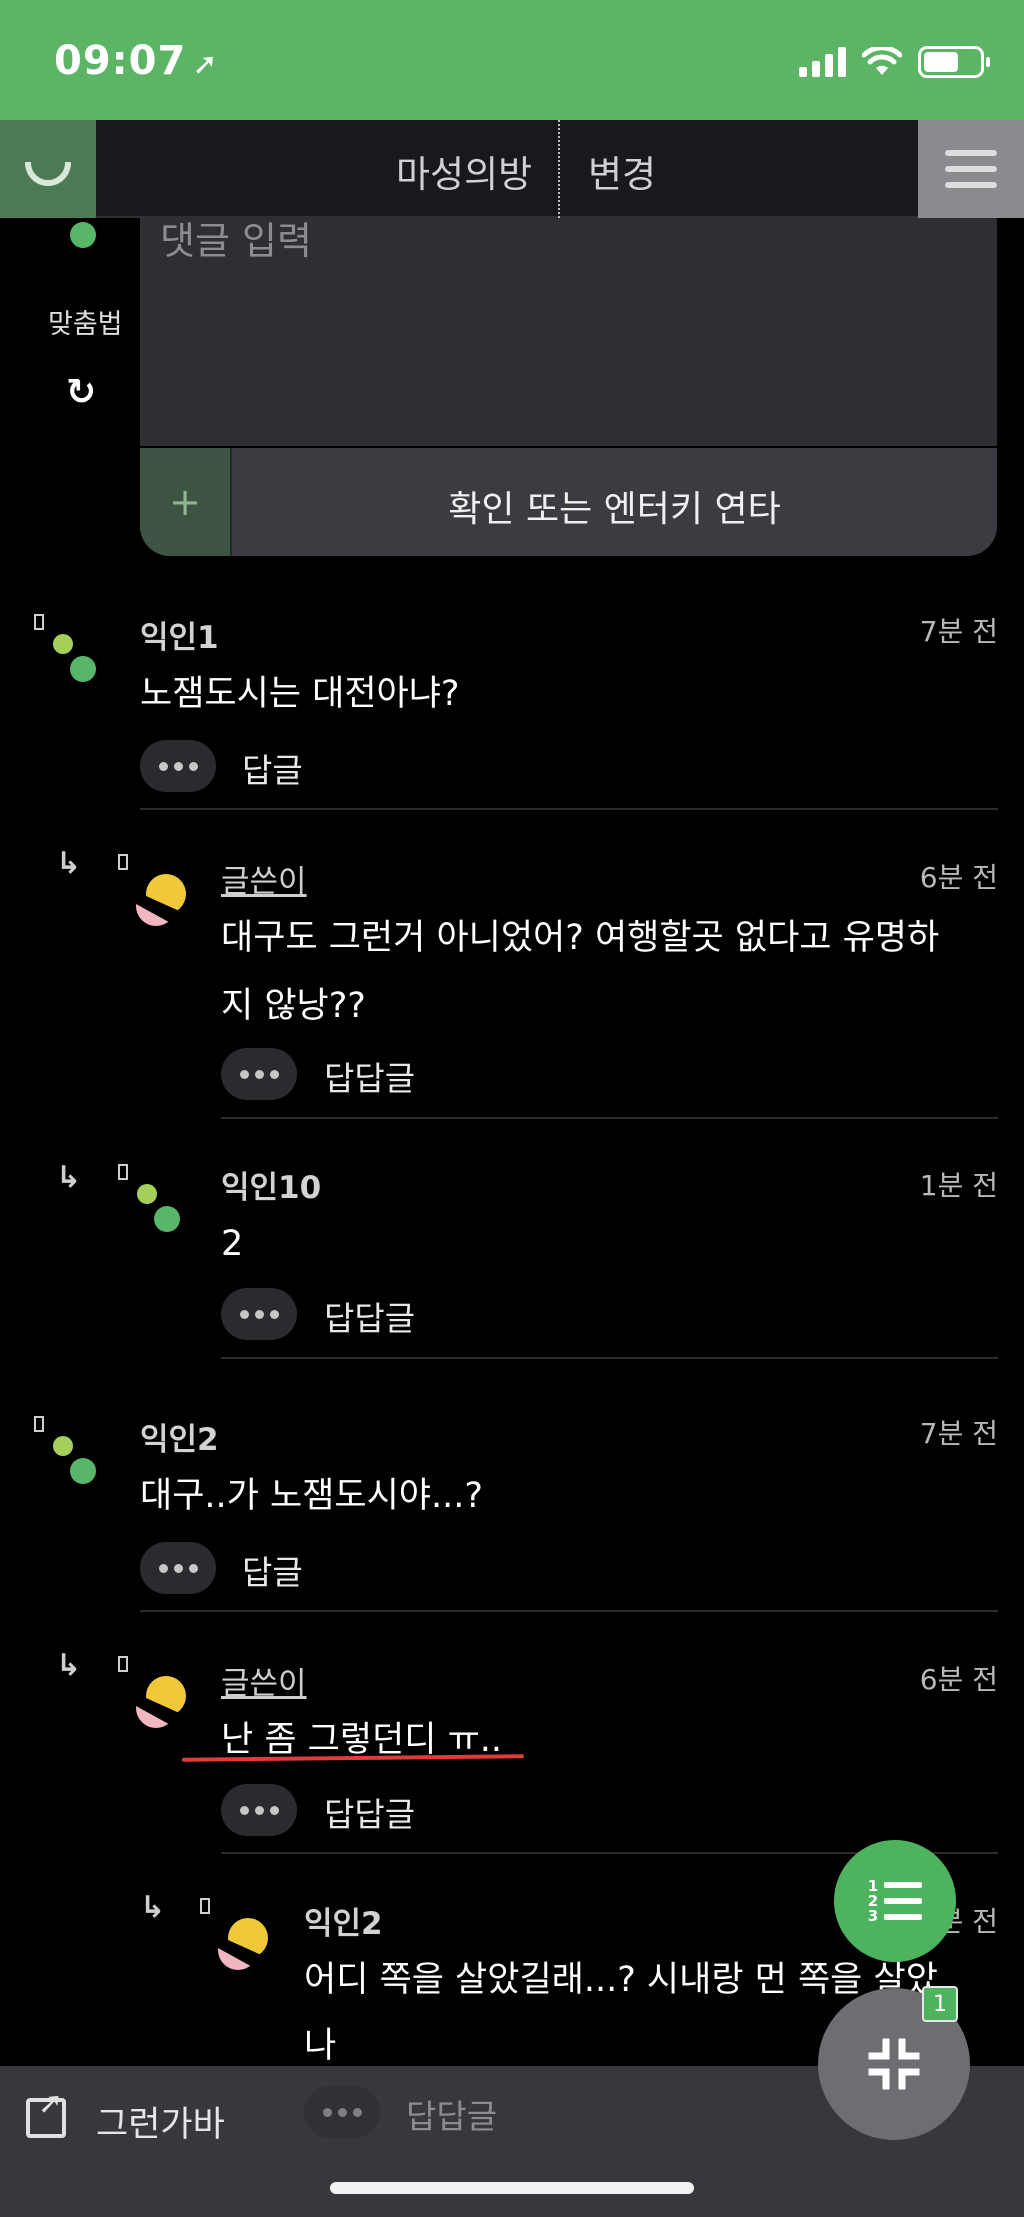 The height and width of the screenshot is (2217, 1024). What do you see at coordinates (242, 1944) in the screenshot?
I see `avatar` at bounding box center [242, 1944].